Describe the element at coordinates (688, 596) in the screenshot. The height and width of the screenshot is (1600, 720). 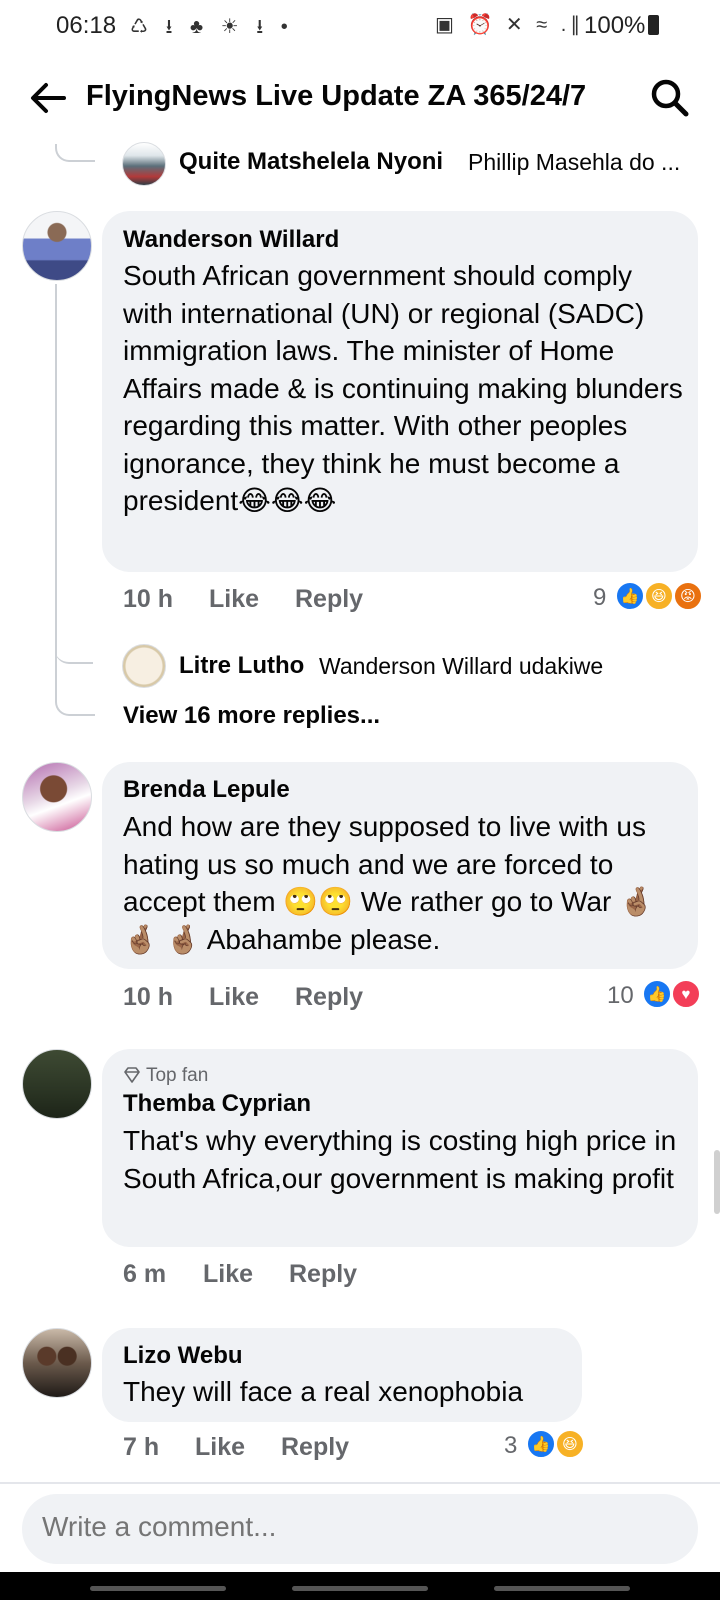
I see `angry-face-icon: 😡` at that location.